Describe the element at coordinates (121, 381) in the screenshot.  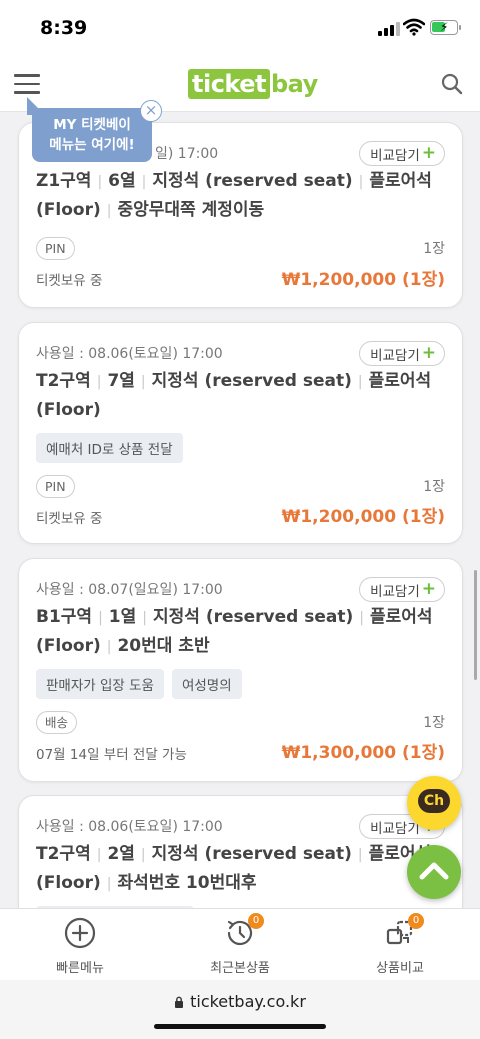
I see `listing-row: 7열` at that location.